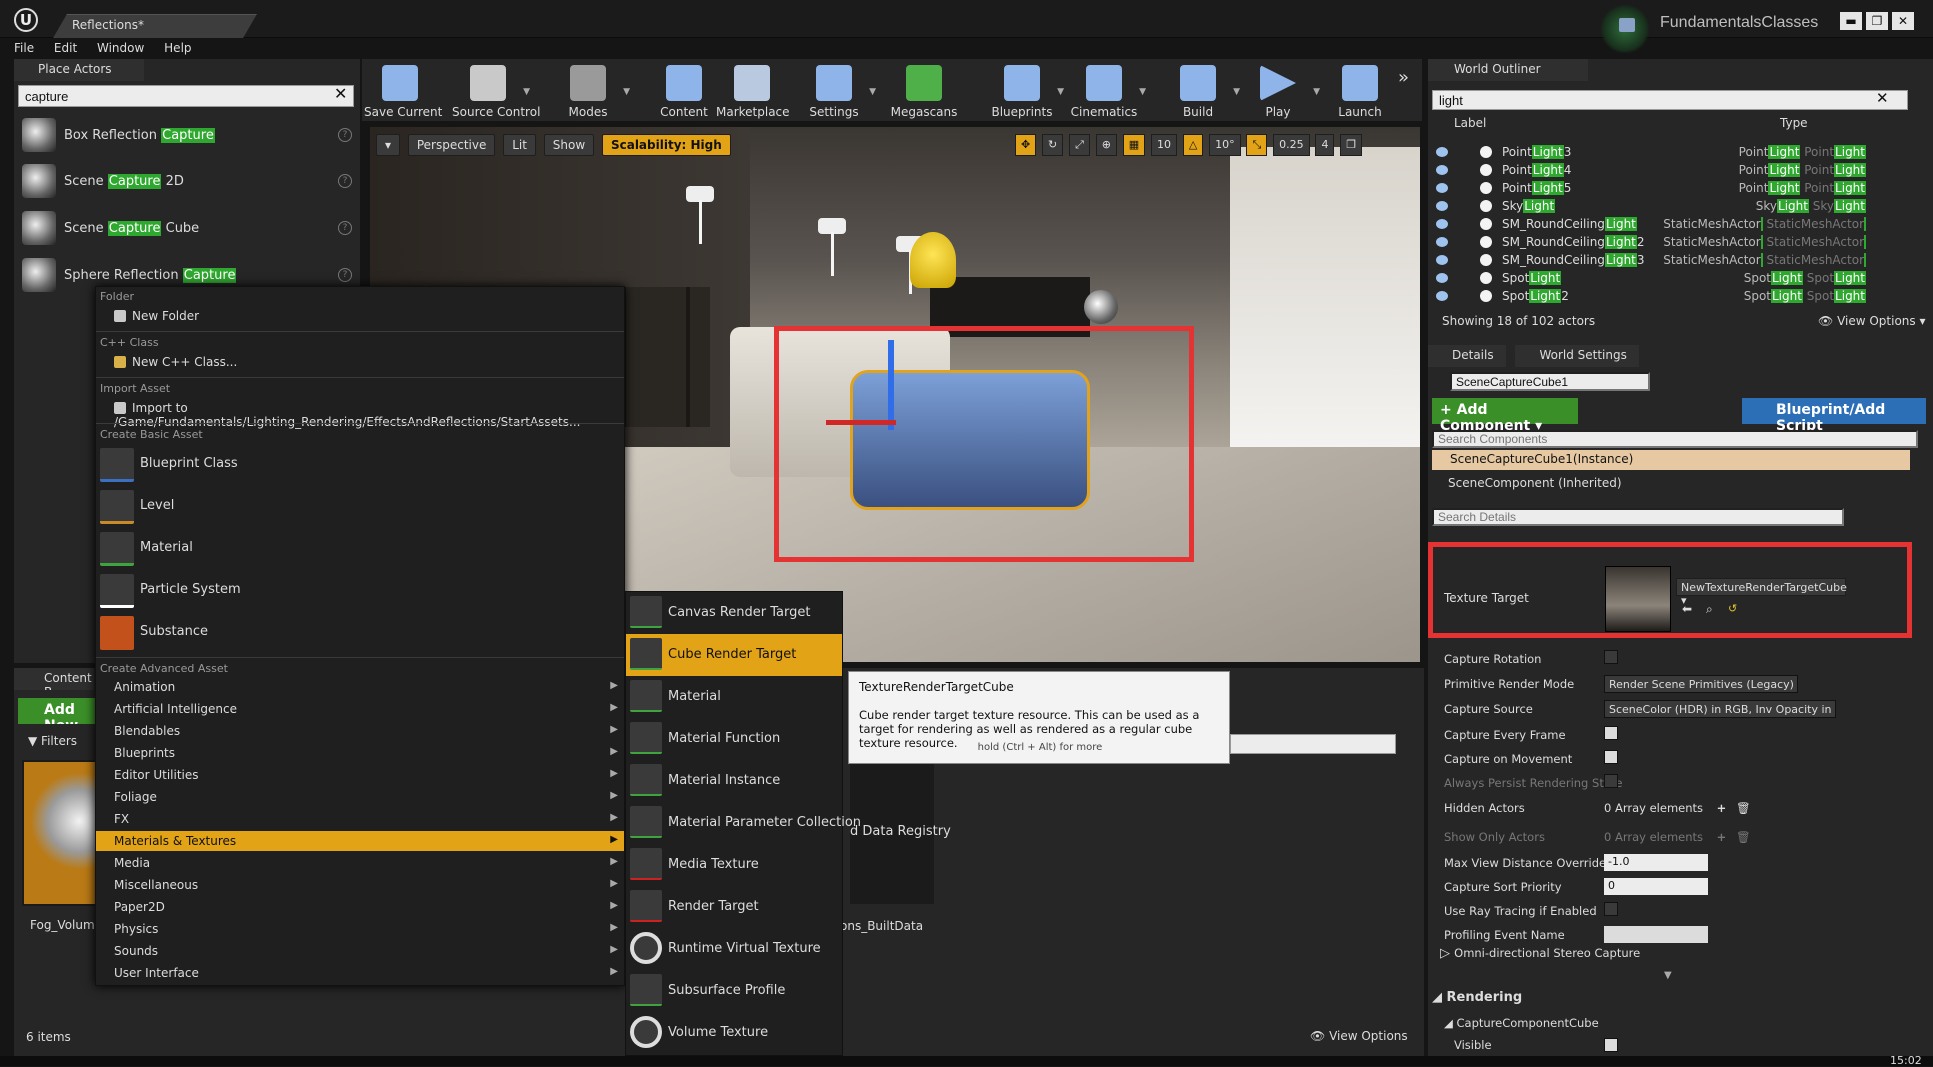  What do you see at coordinates (1281, 90) in the screenshot?
I see `play-button: Play ▼` at bounding box center [1281, 90].